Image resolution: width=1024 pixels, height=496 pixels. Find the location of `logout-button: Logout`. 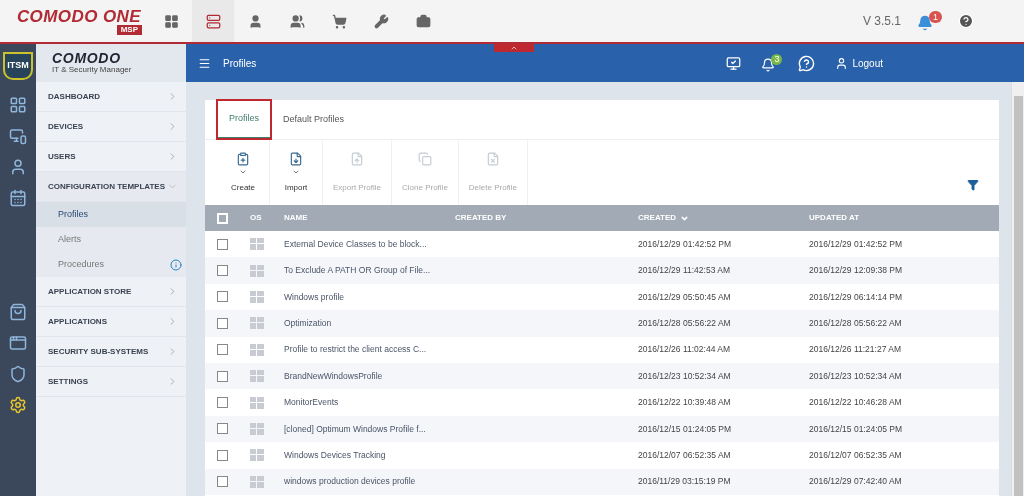

logout-button: Logout is located at coordinates (859, 63).